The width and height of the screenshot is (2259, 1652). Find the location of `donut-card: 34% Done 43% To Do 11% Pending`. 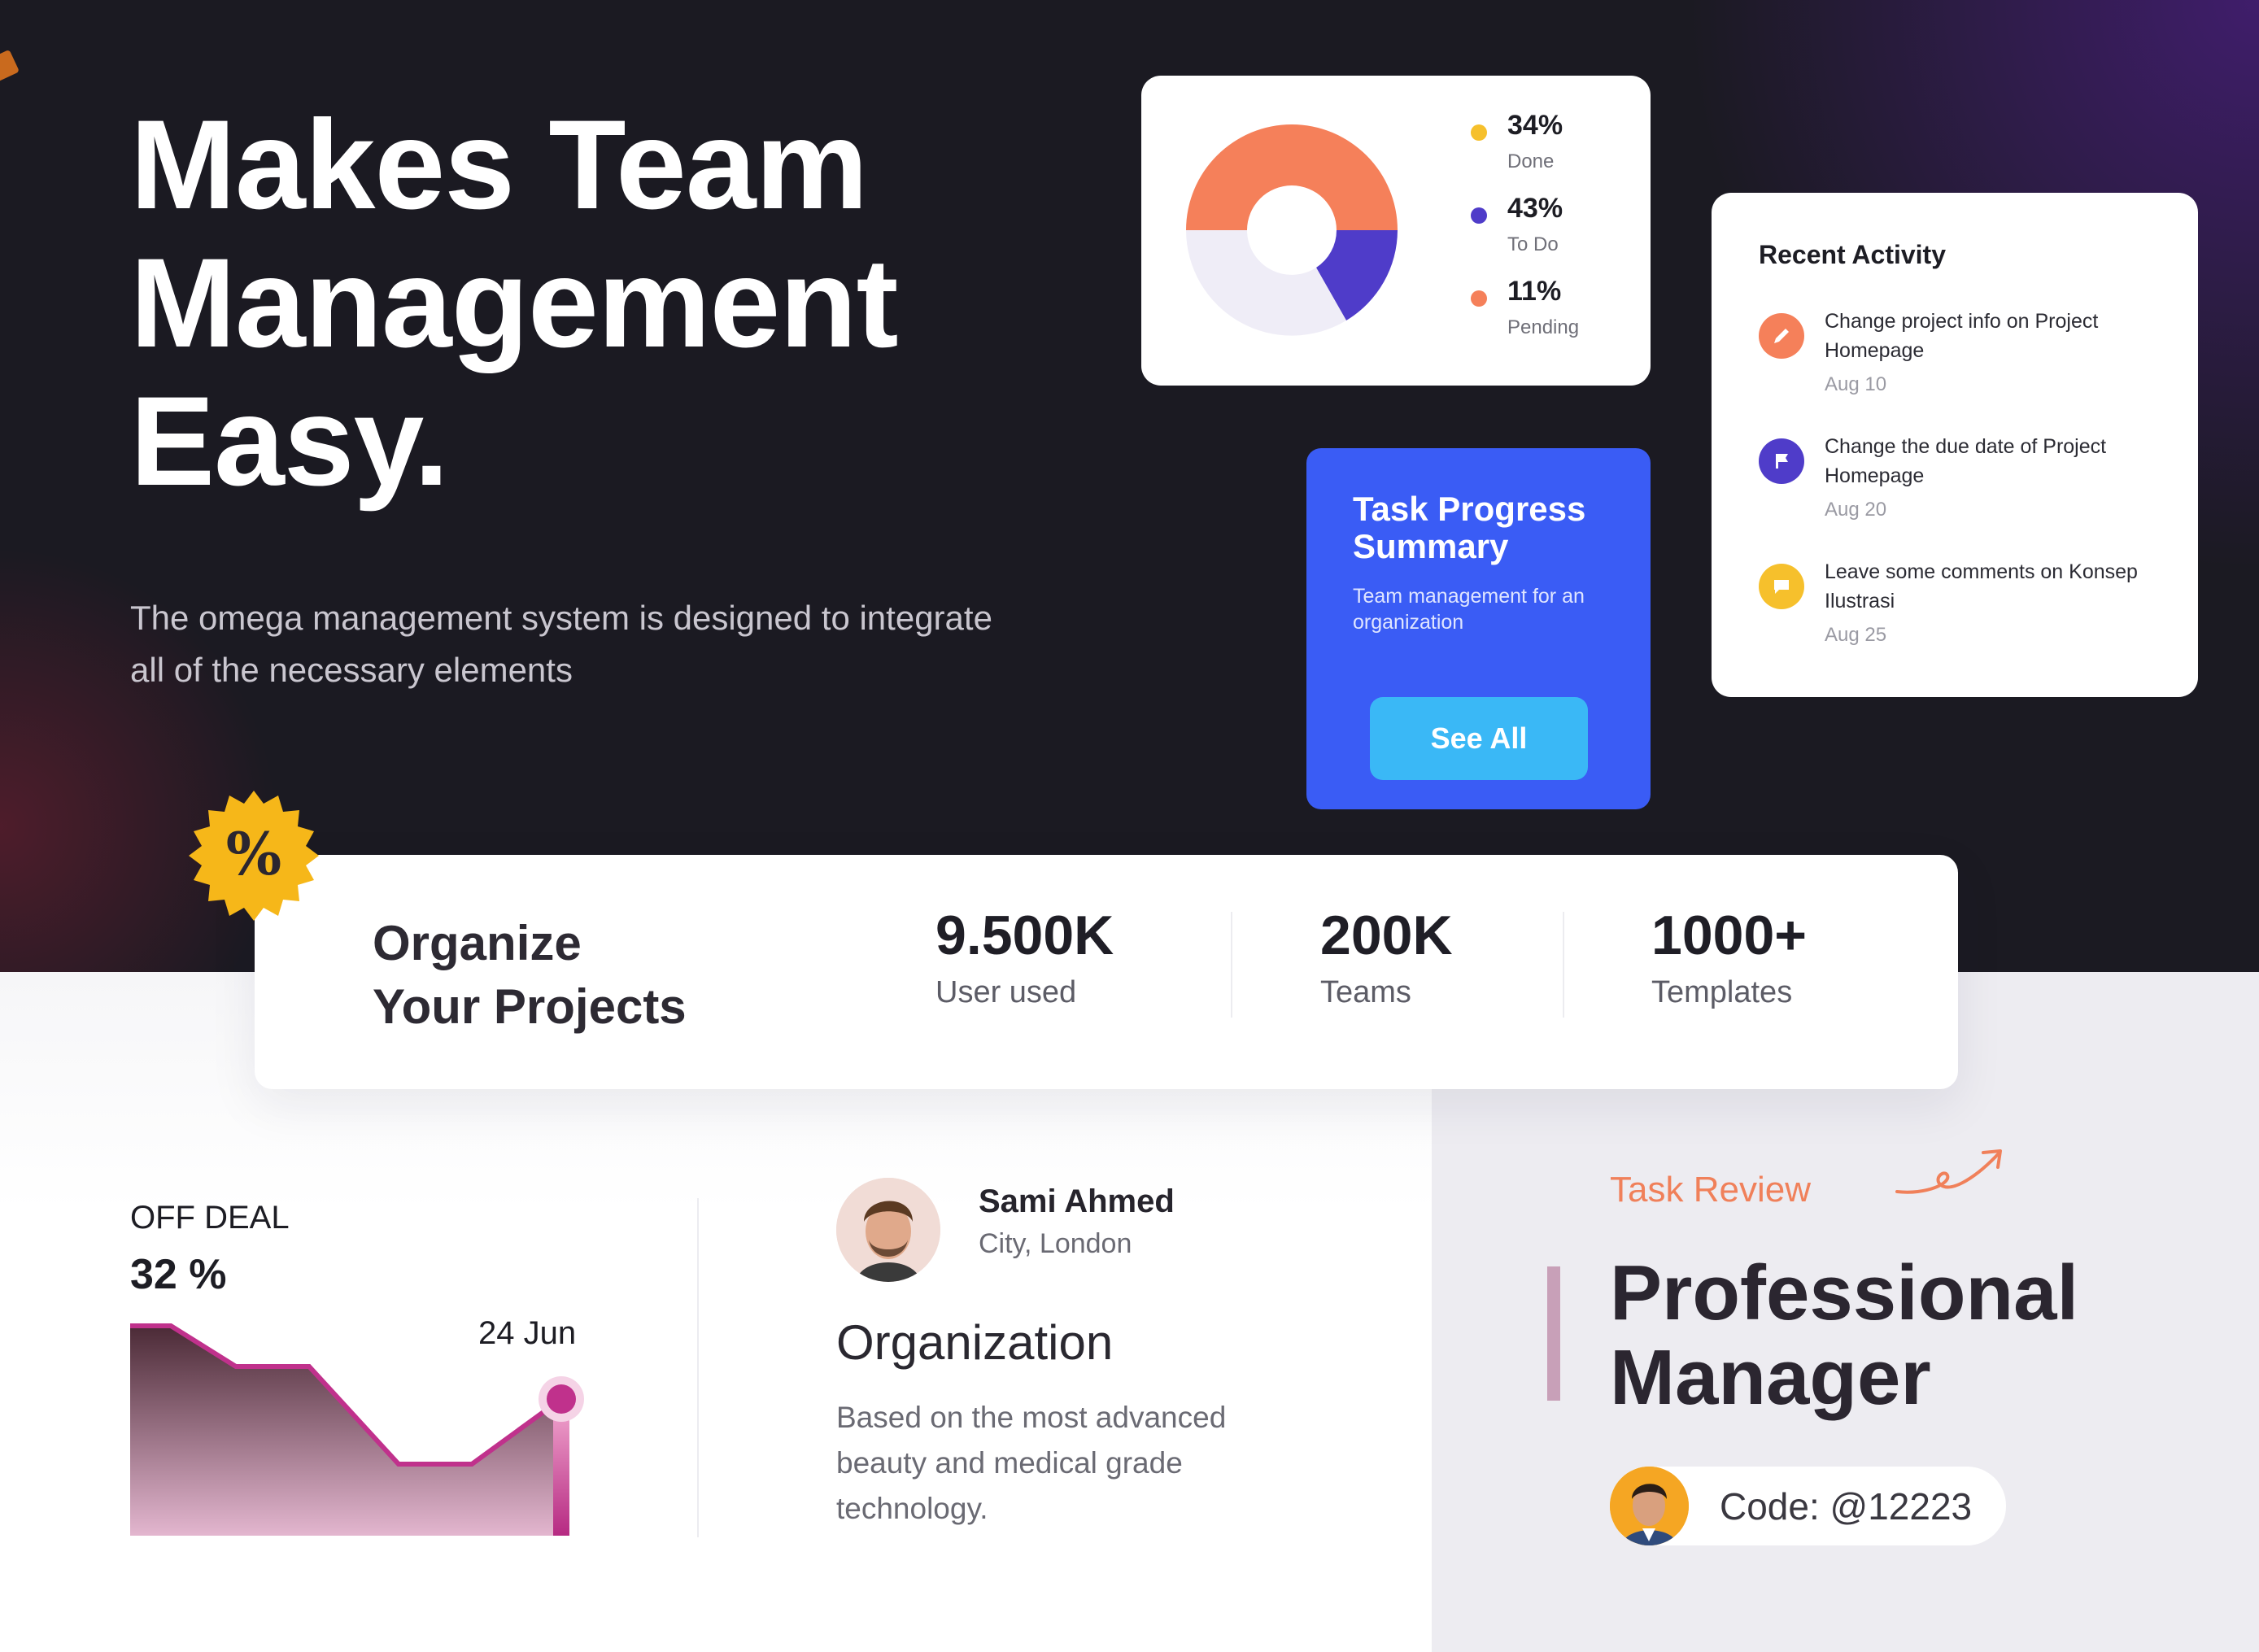

donut-card: 34% Done 43% To Do 11% Pending is located at coordinates (1396, 231).